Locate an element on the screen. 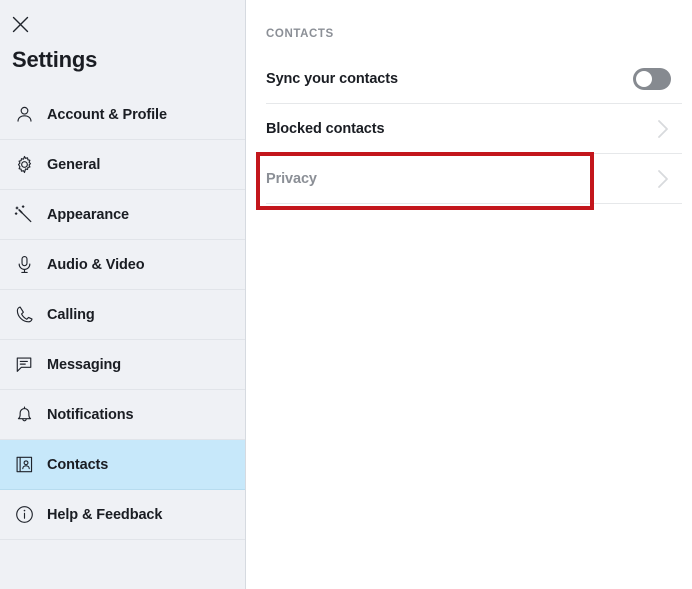 The image size is (692, 589). sidebar-item-help-feedback: Help & Feedback is located at coordinates (122, 515).